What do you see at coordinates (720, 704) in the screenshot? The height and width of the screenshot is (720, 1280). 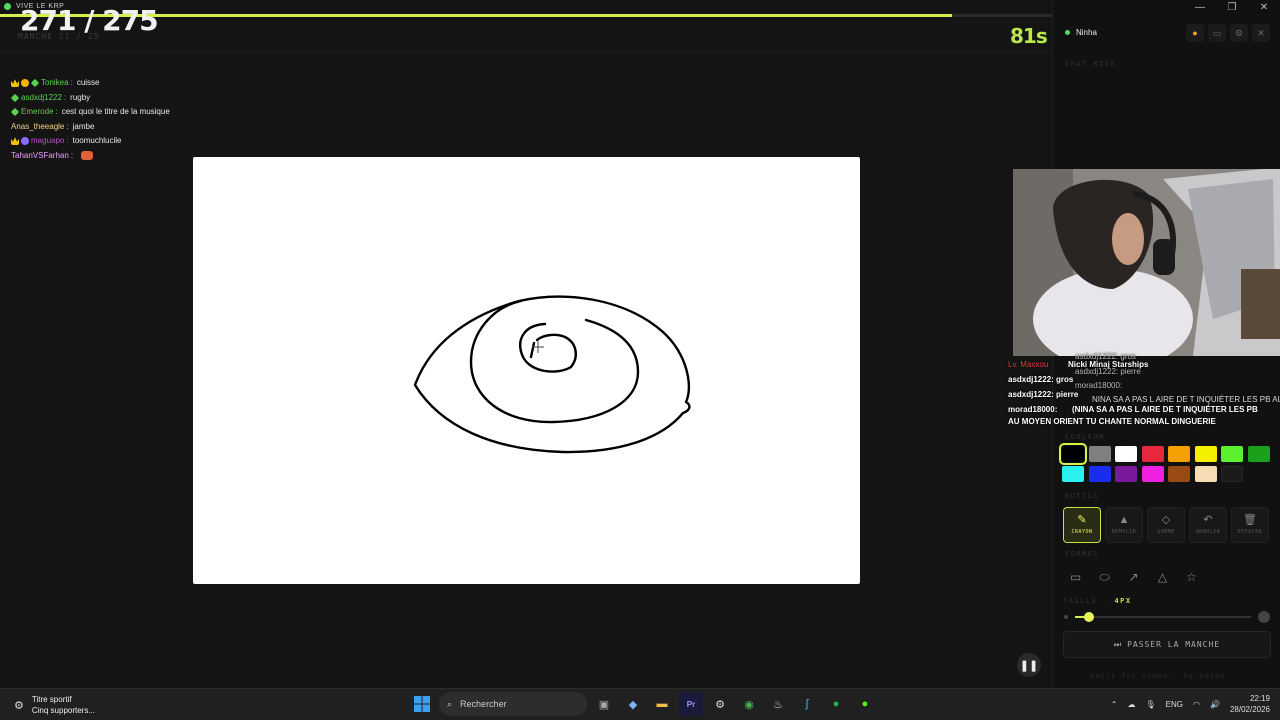 I see `app-icon-gear: ⚙` at bounding box center [720, 704].